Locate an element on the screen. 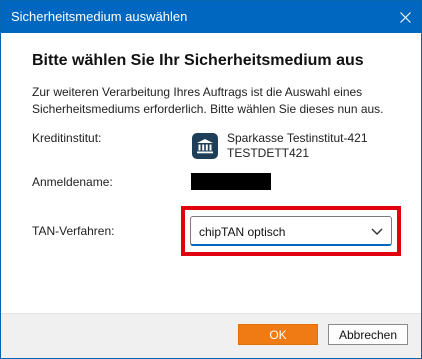 The height and width of the screenshot is (359, 422). login-name-redacted is located at coordinates (231, 181).